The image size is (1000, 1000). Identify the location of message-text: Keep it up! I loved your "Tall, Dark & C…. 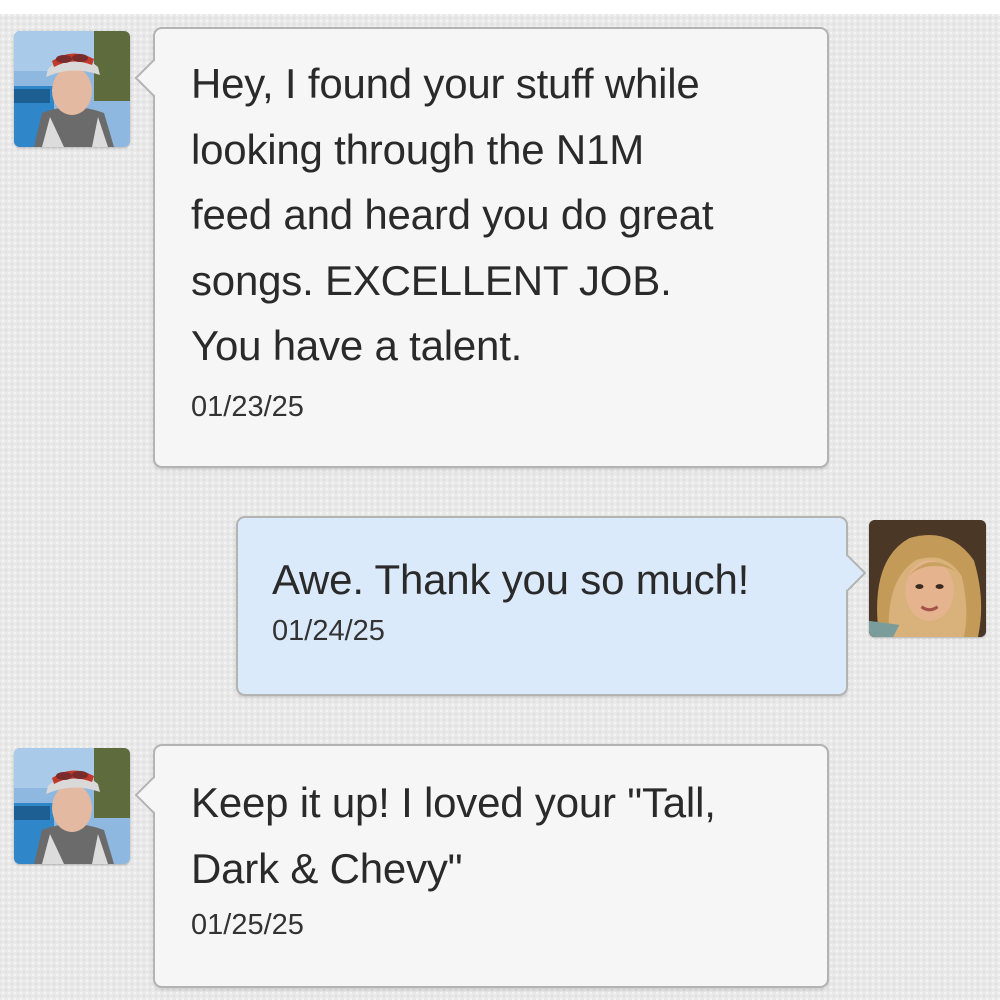
(453, 835).